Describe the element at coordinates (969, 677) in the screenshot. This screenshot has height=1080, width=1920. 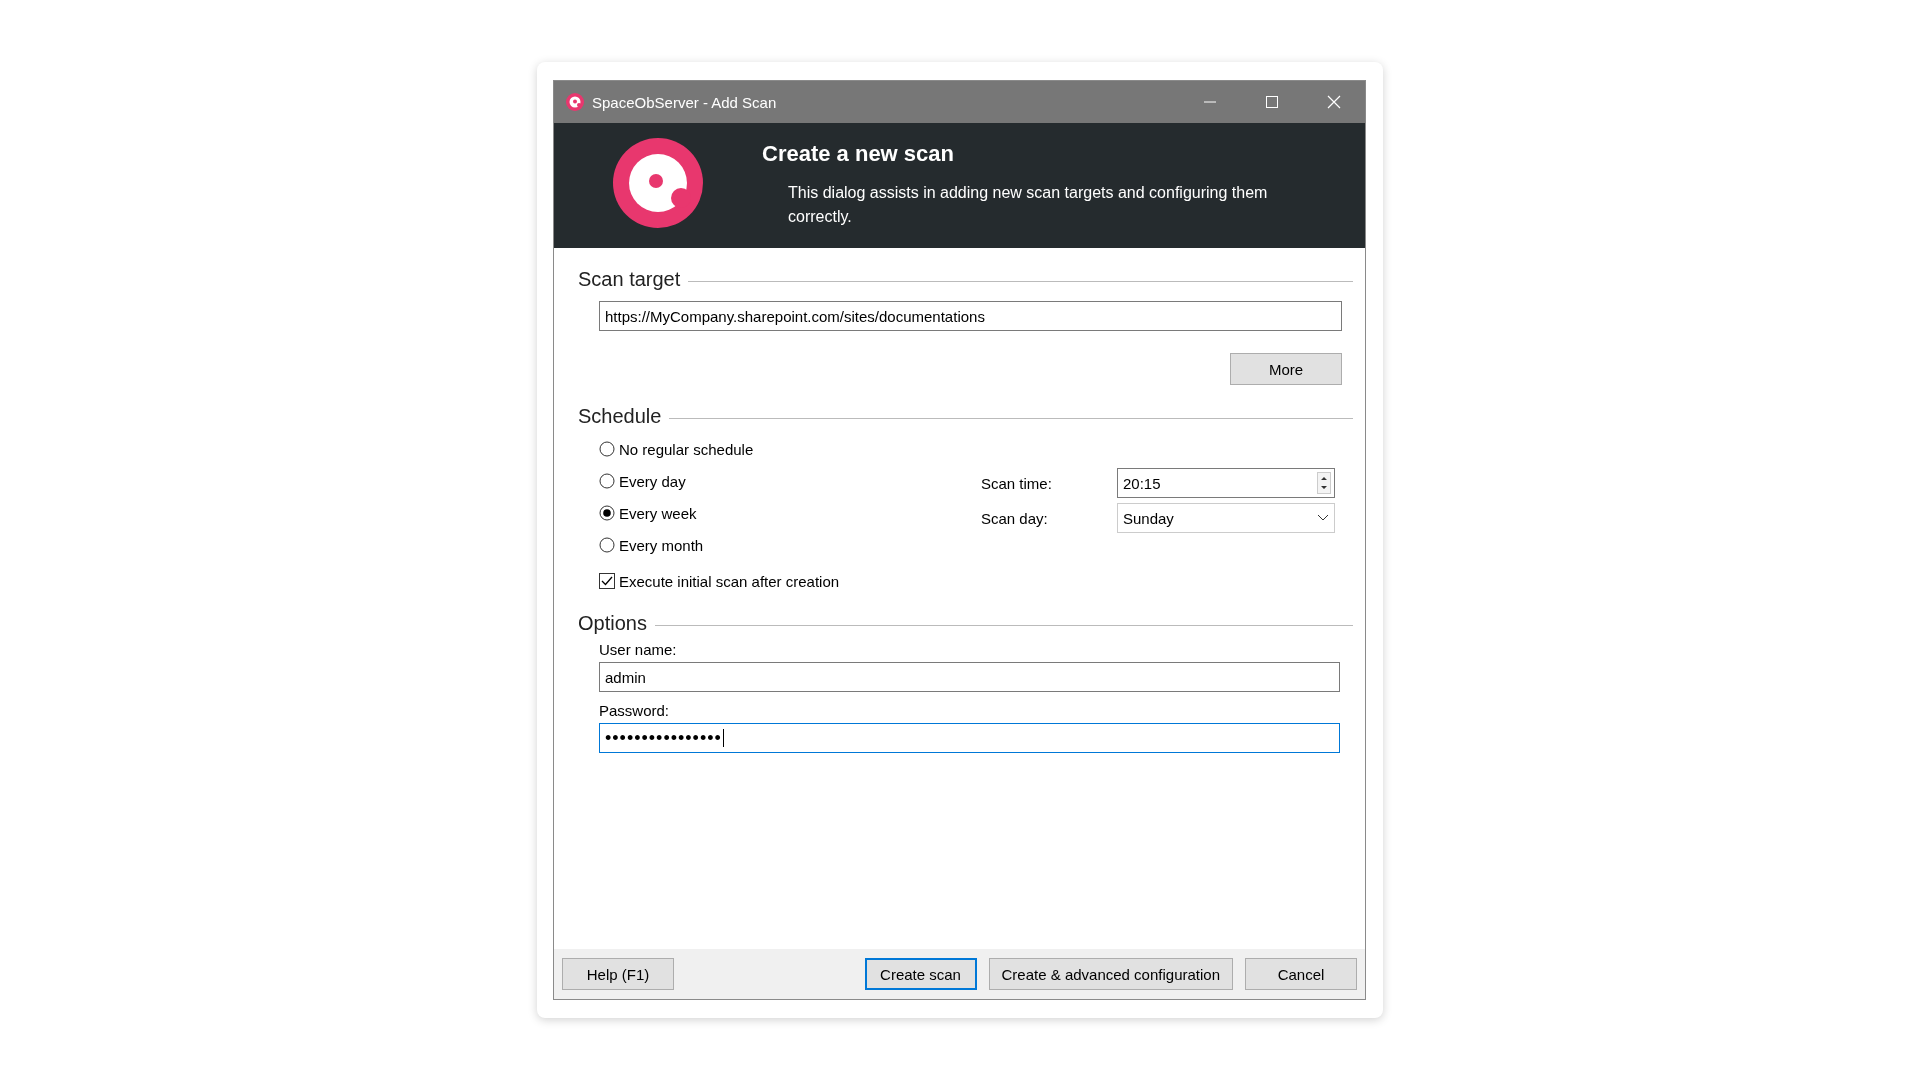
I see `user-name-field: admin` at that location.